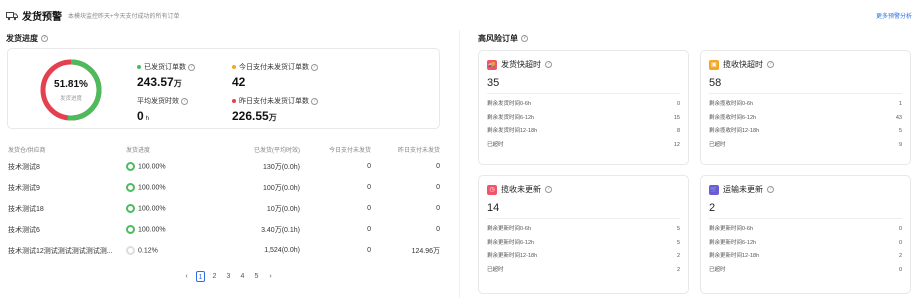 Image resolution: width=920 pixels, height=304 pixels. What do you see at coordinates (712, 208) in the screenshot?
I see `risk-card-count: 2` at bounding box center [712, 208].